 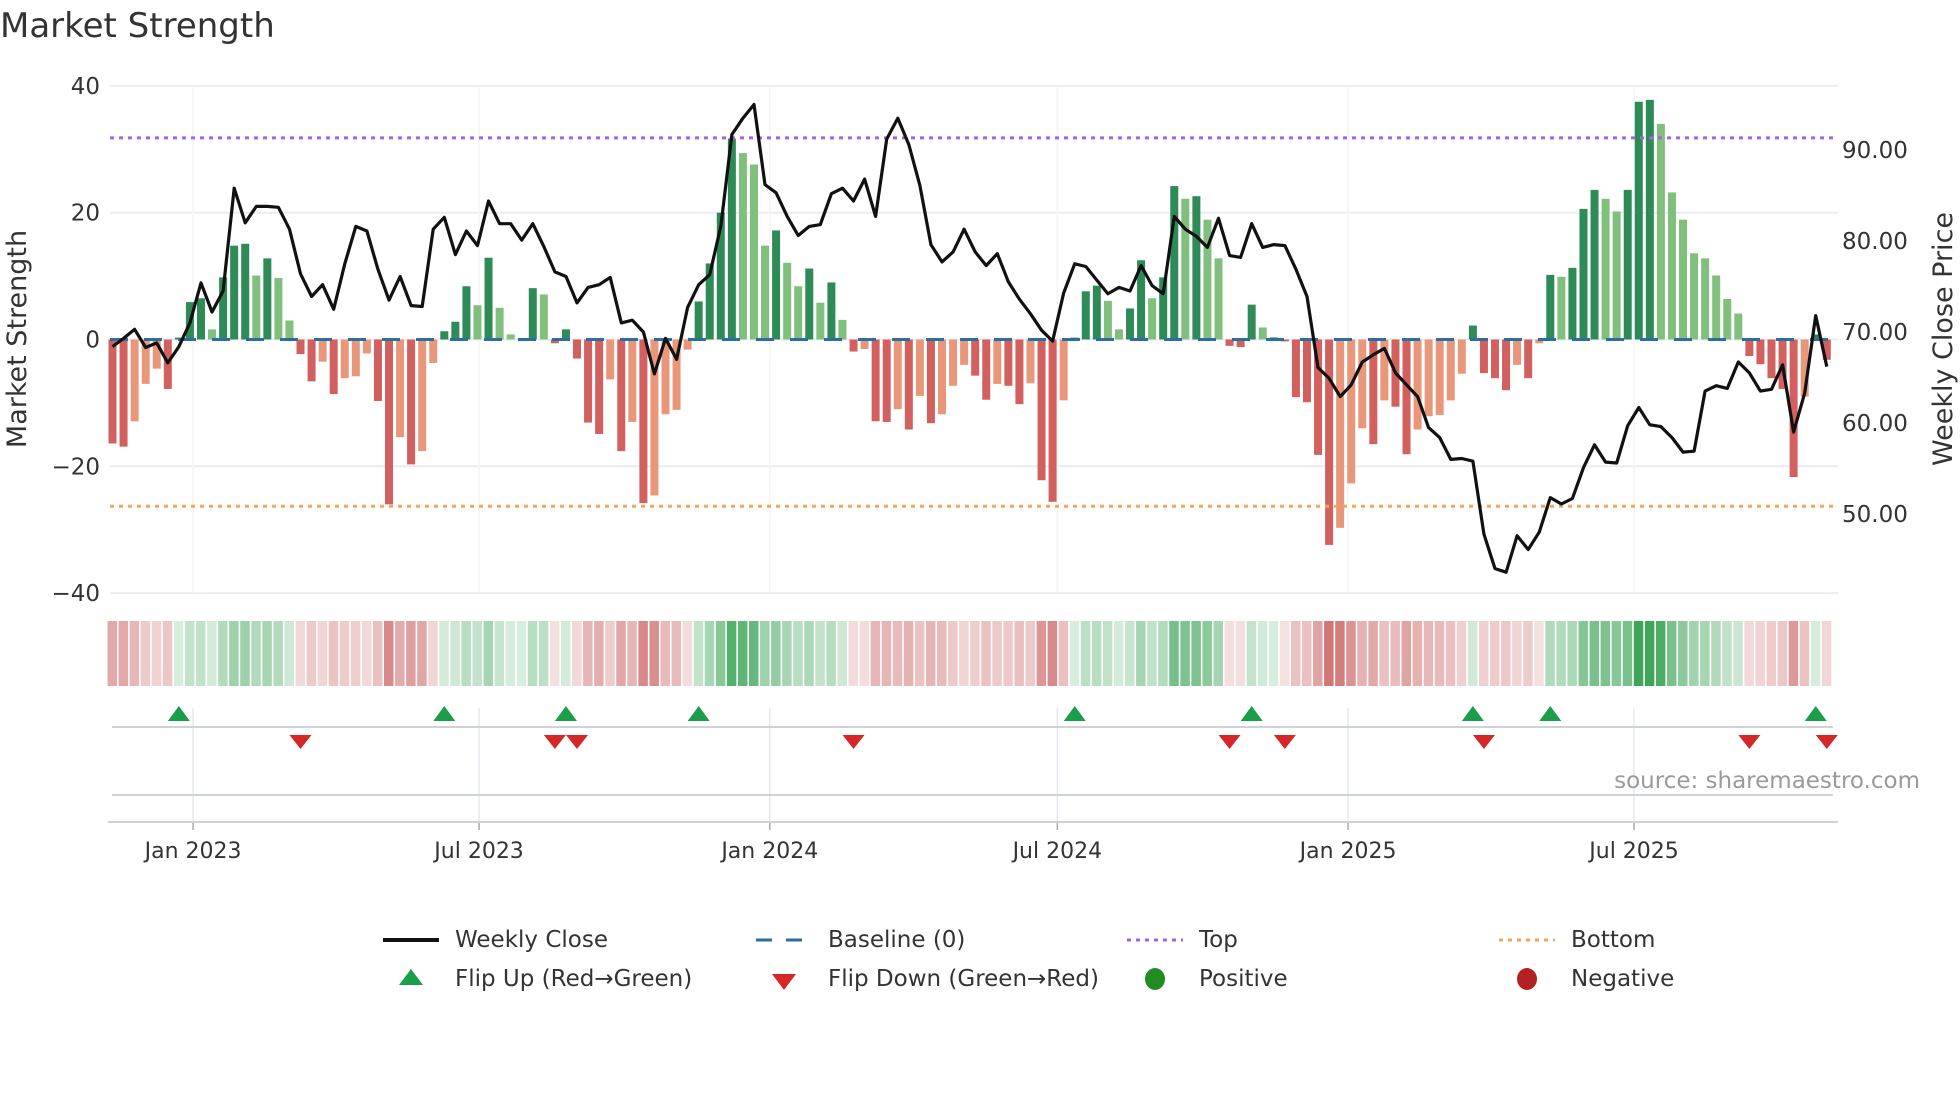 What do you see at coordinates (768, 851) in the screenshot?
I see `x-tick-label: Jan 2024` at bounding box center [768, 851].